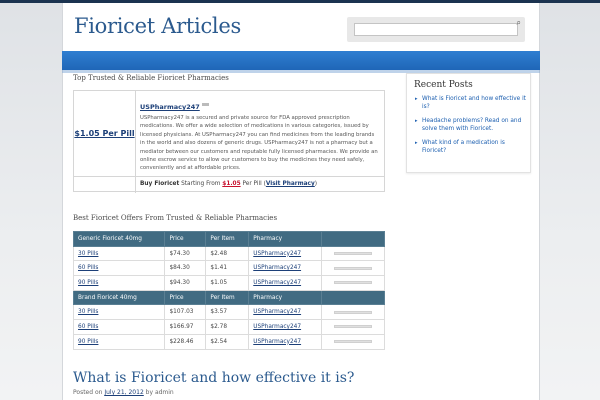 This screenshot has width=600, height=400. I want to click on per-item-cell: $3.57, so click(227, 312).